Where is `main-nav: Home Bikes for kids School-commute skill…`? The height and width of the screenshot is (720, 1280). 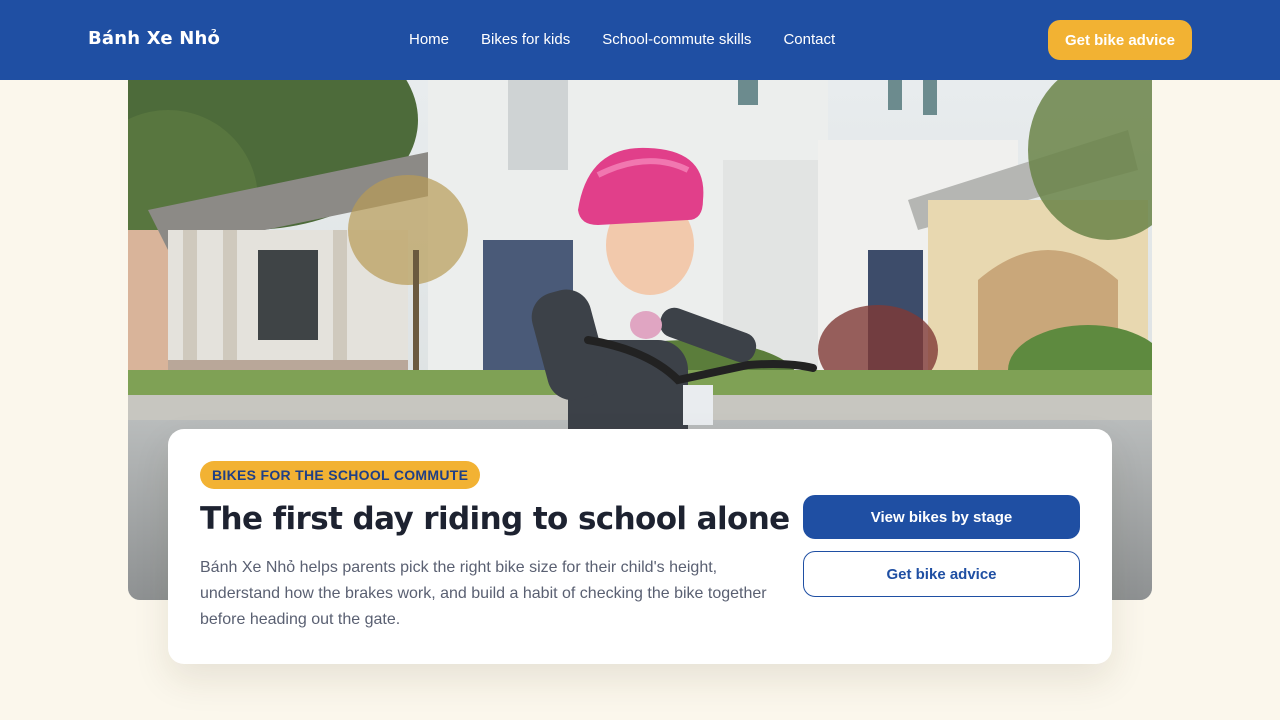 main-nav: Home Bikes for kids School-commute skill… is located at coordinates (622, 39).